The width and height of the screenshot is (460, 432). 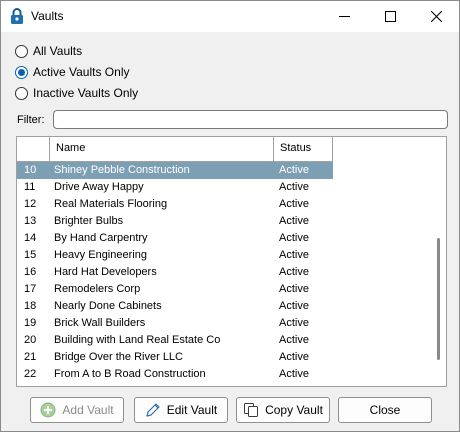 I want to click on row-id-cell: 17, so click(x=30, y=289).